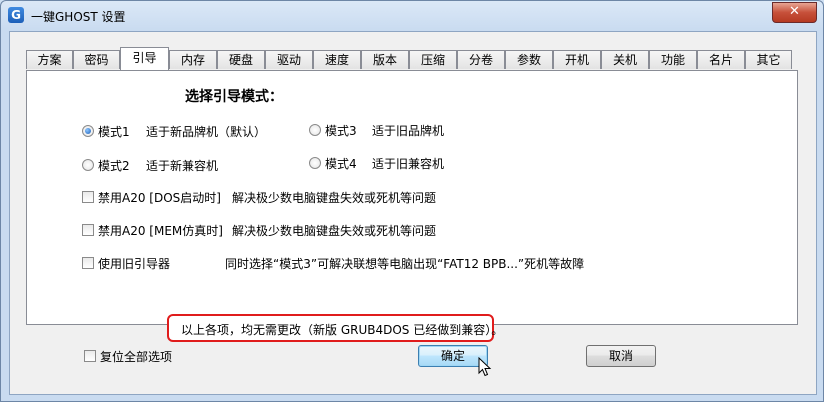 The height and width of the screenshot is (402, 824). I want to click on close-button: ✕, so click(794, 12).